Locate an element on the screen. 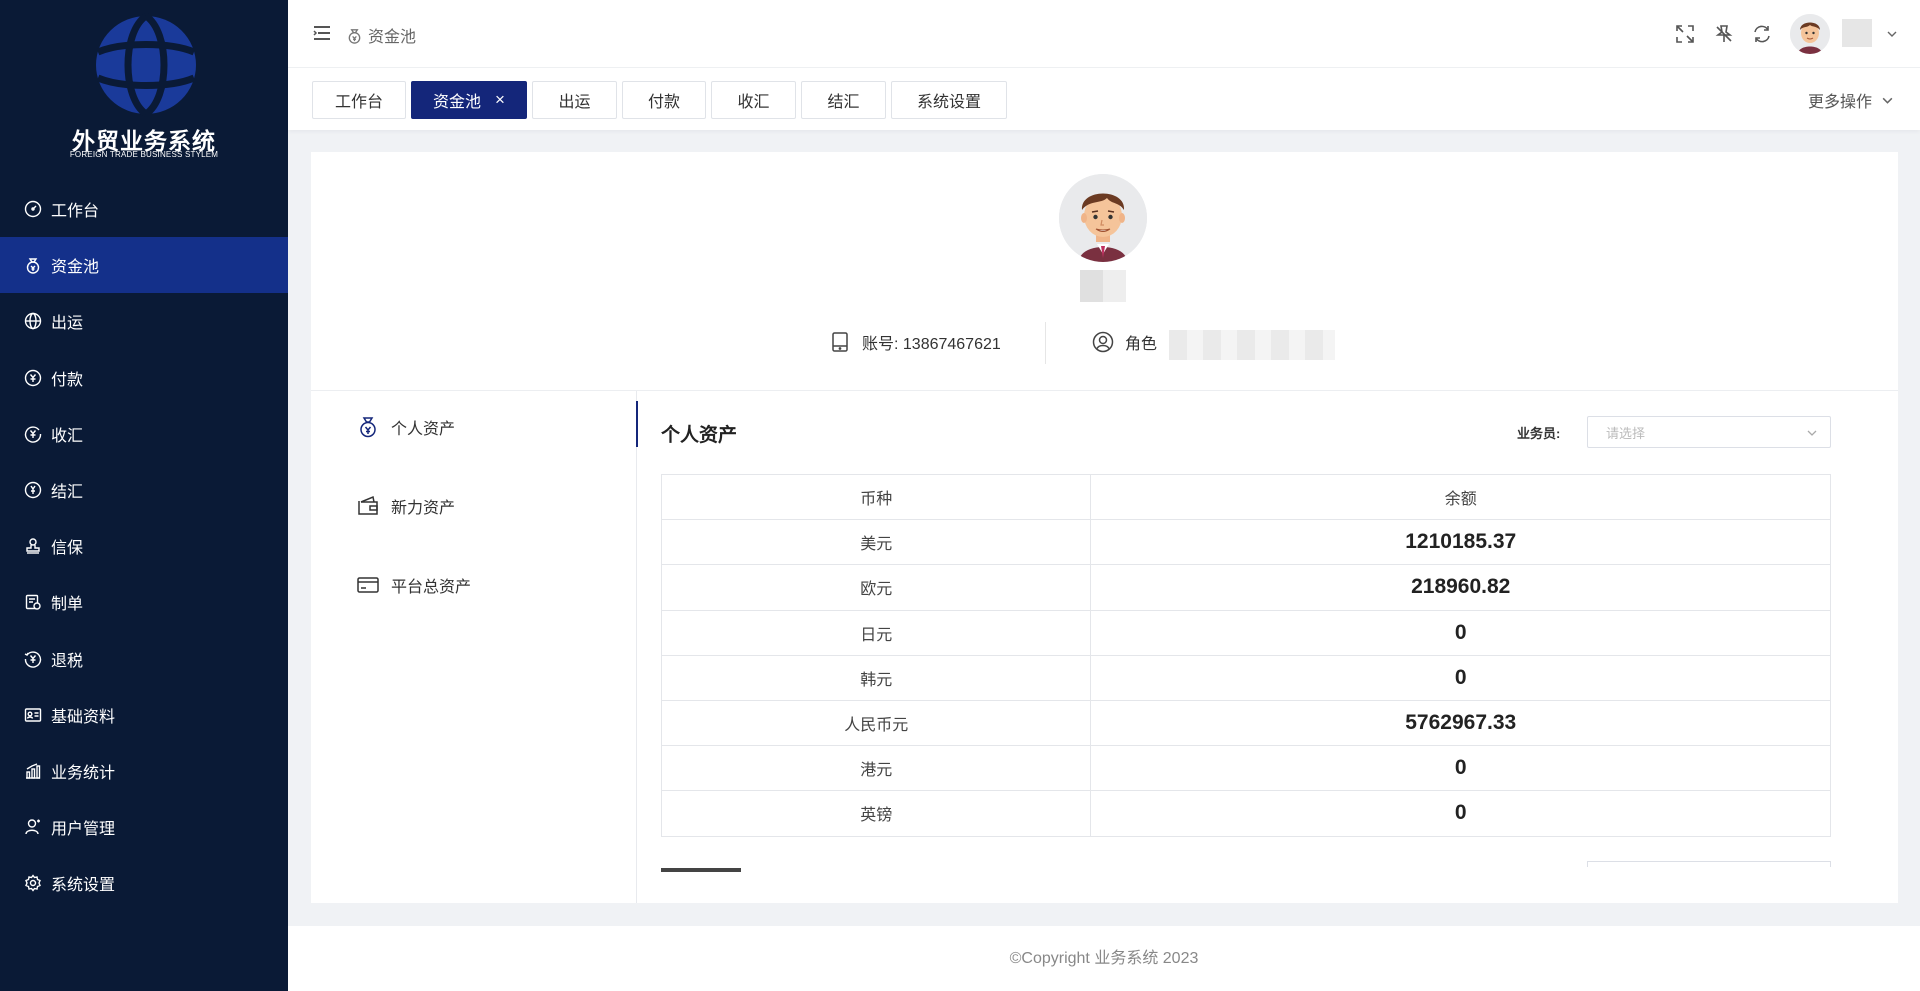  tab-dashboard: 工作台 is located at coordinates (359, 100).